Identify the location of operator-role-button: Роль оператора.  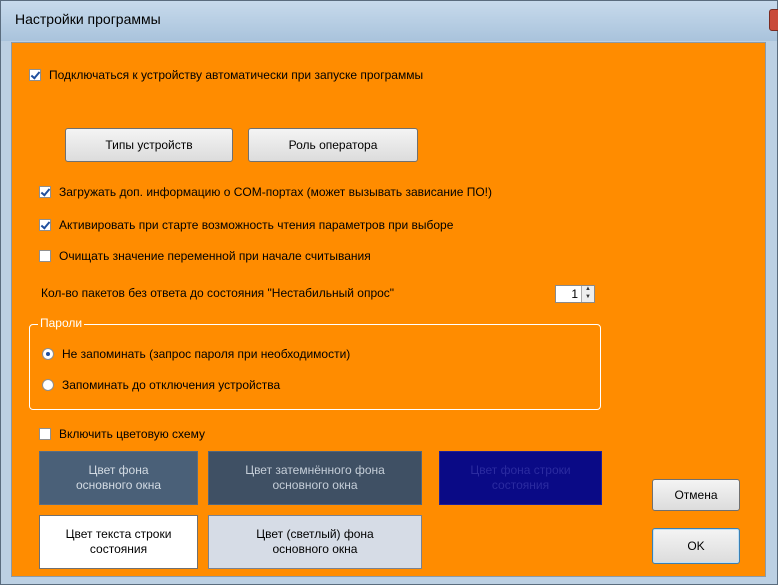
(333, 145).